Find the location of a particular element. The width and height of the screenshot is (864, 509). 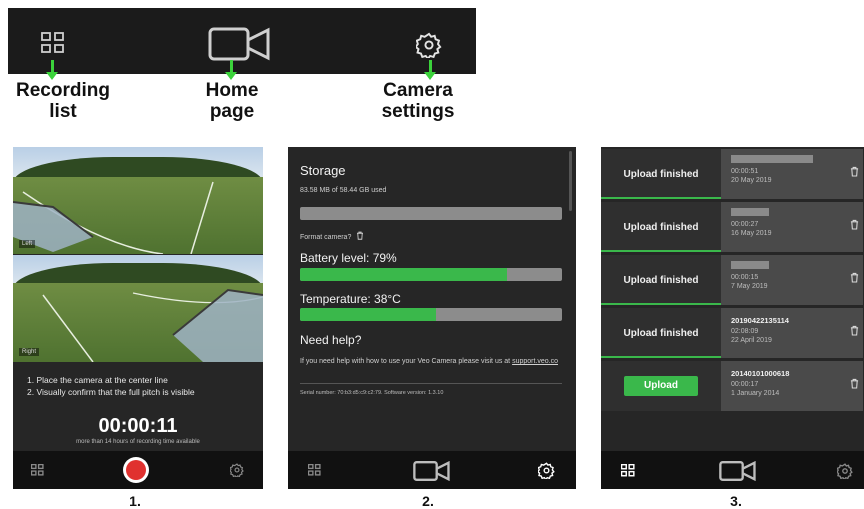

recording-meta: 00:00:51 20 May 2019 is located at coordinates (751, 176).